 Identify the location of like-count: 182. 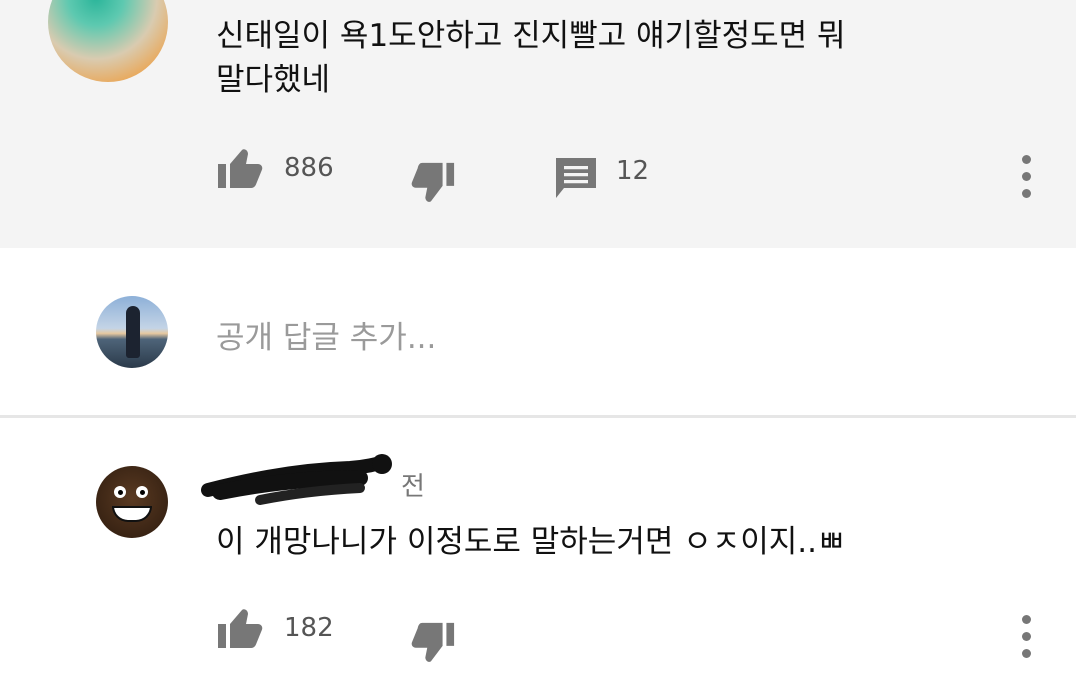
(309, 628).